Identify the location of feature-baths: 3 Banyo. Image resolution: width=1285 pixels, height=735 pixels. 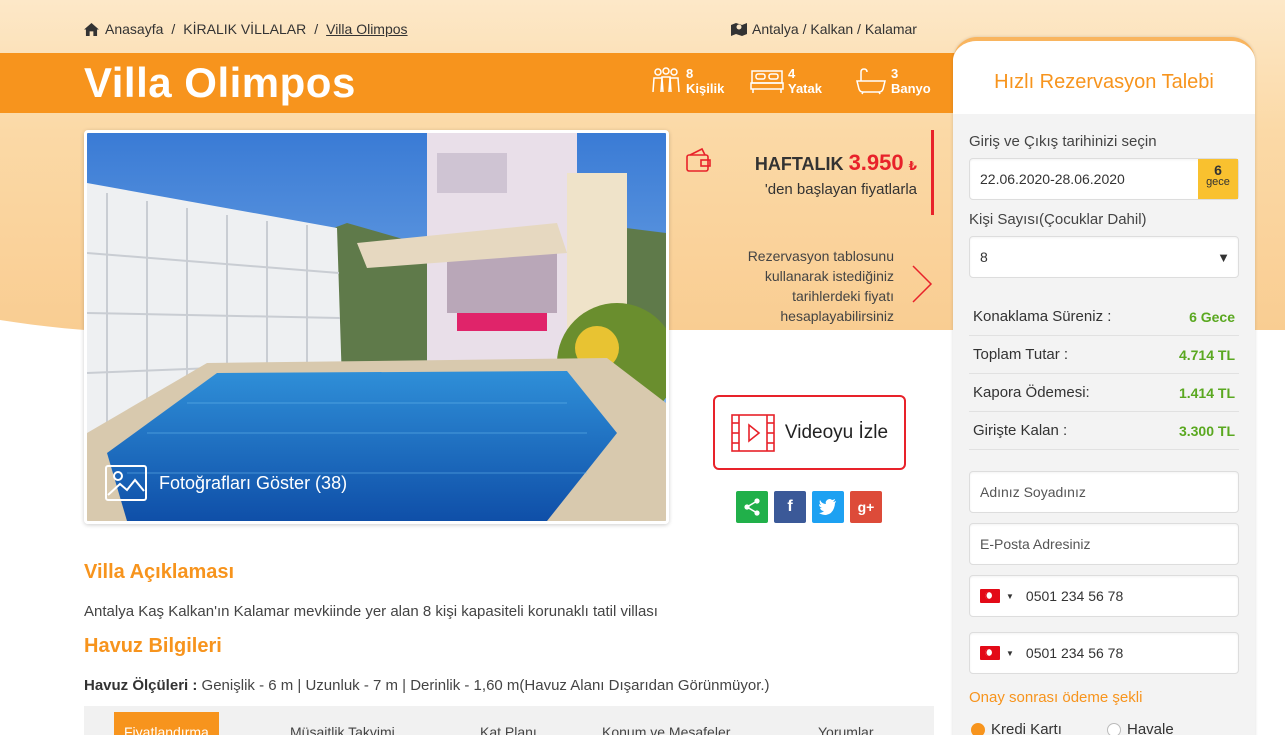
(893, 81).